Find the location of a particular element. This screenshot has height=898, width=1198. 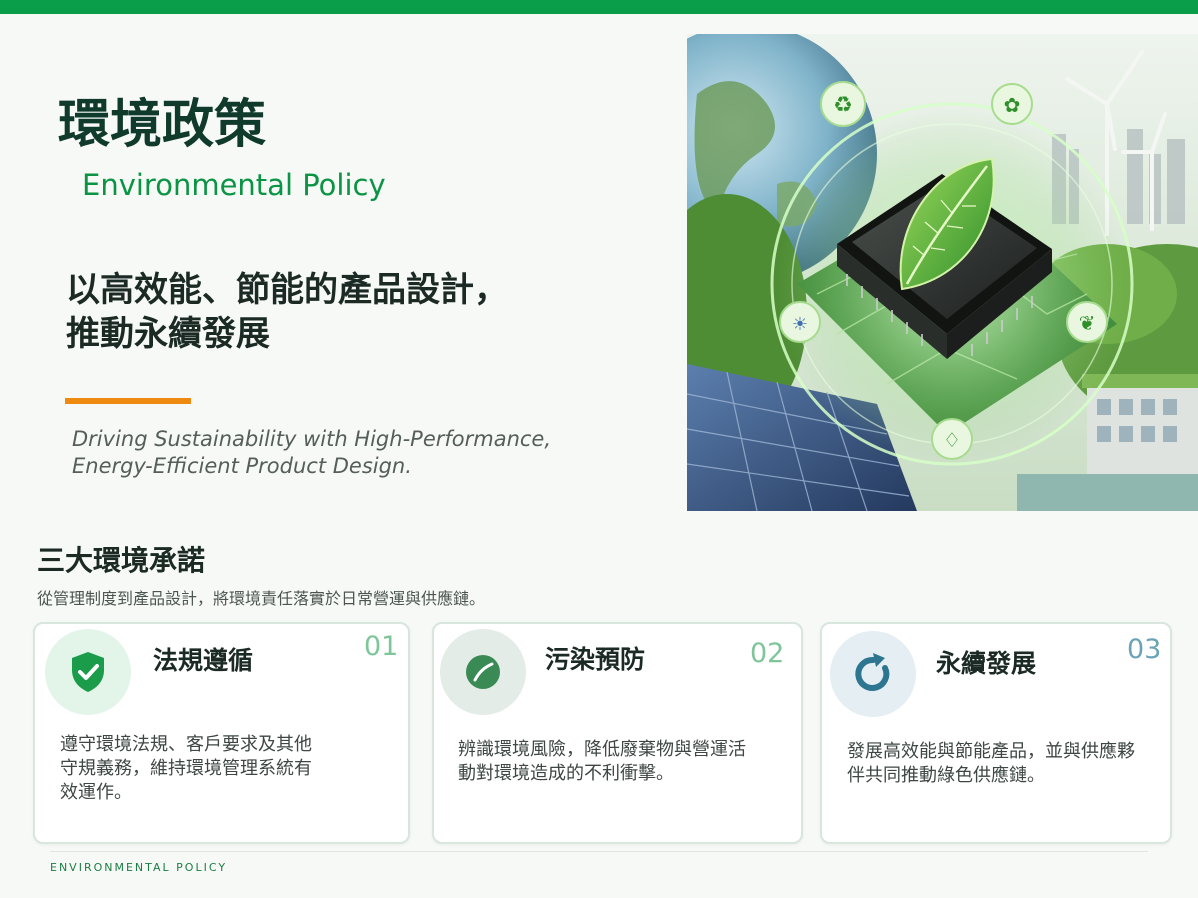

card-number: 02 is located at coordinates (767, 653).